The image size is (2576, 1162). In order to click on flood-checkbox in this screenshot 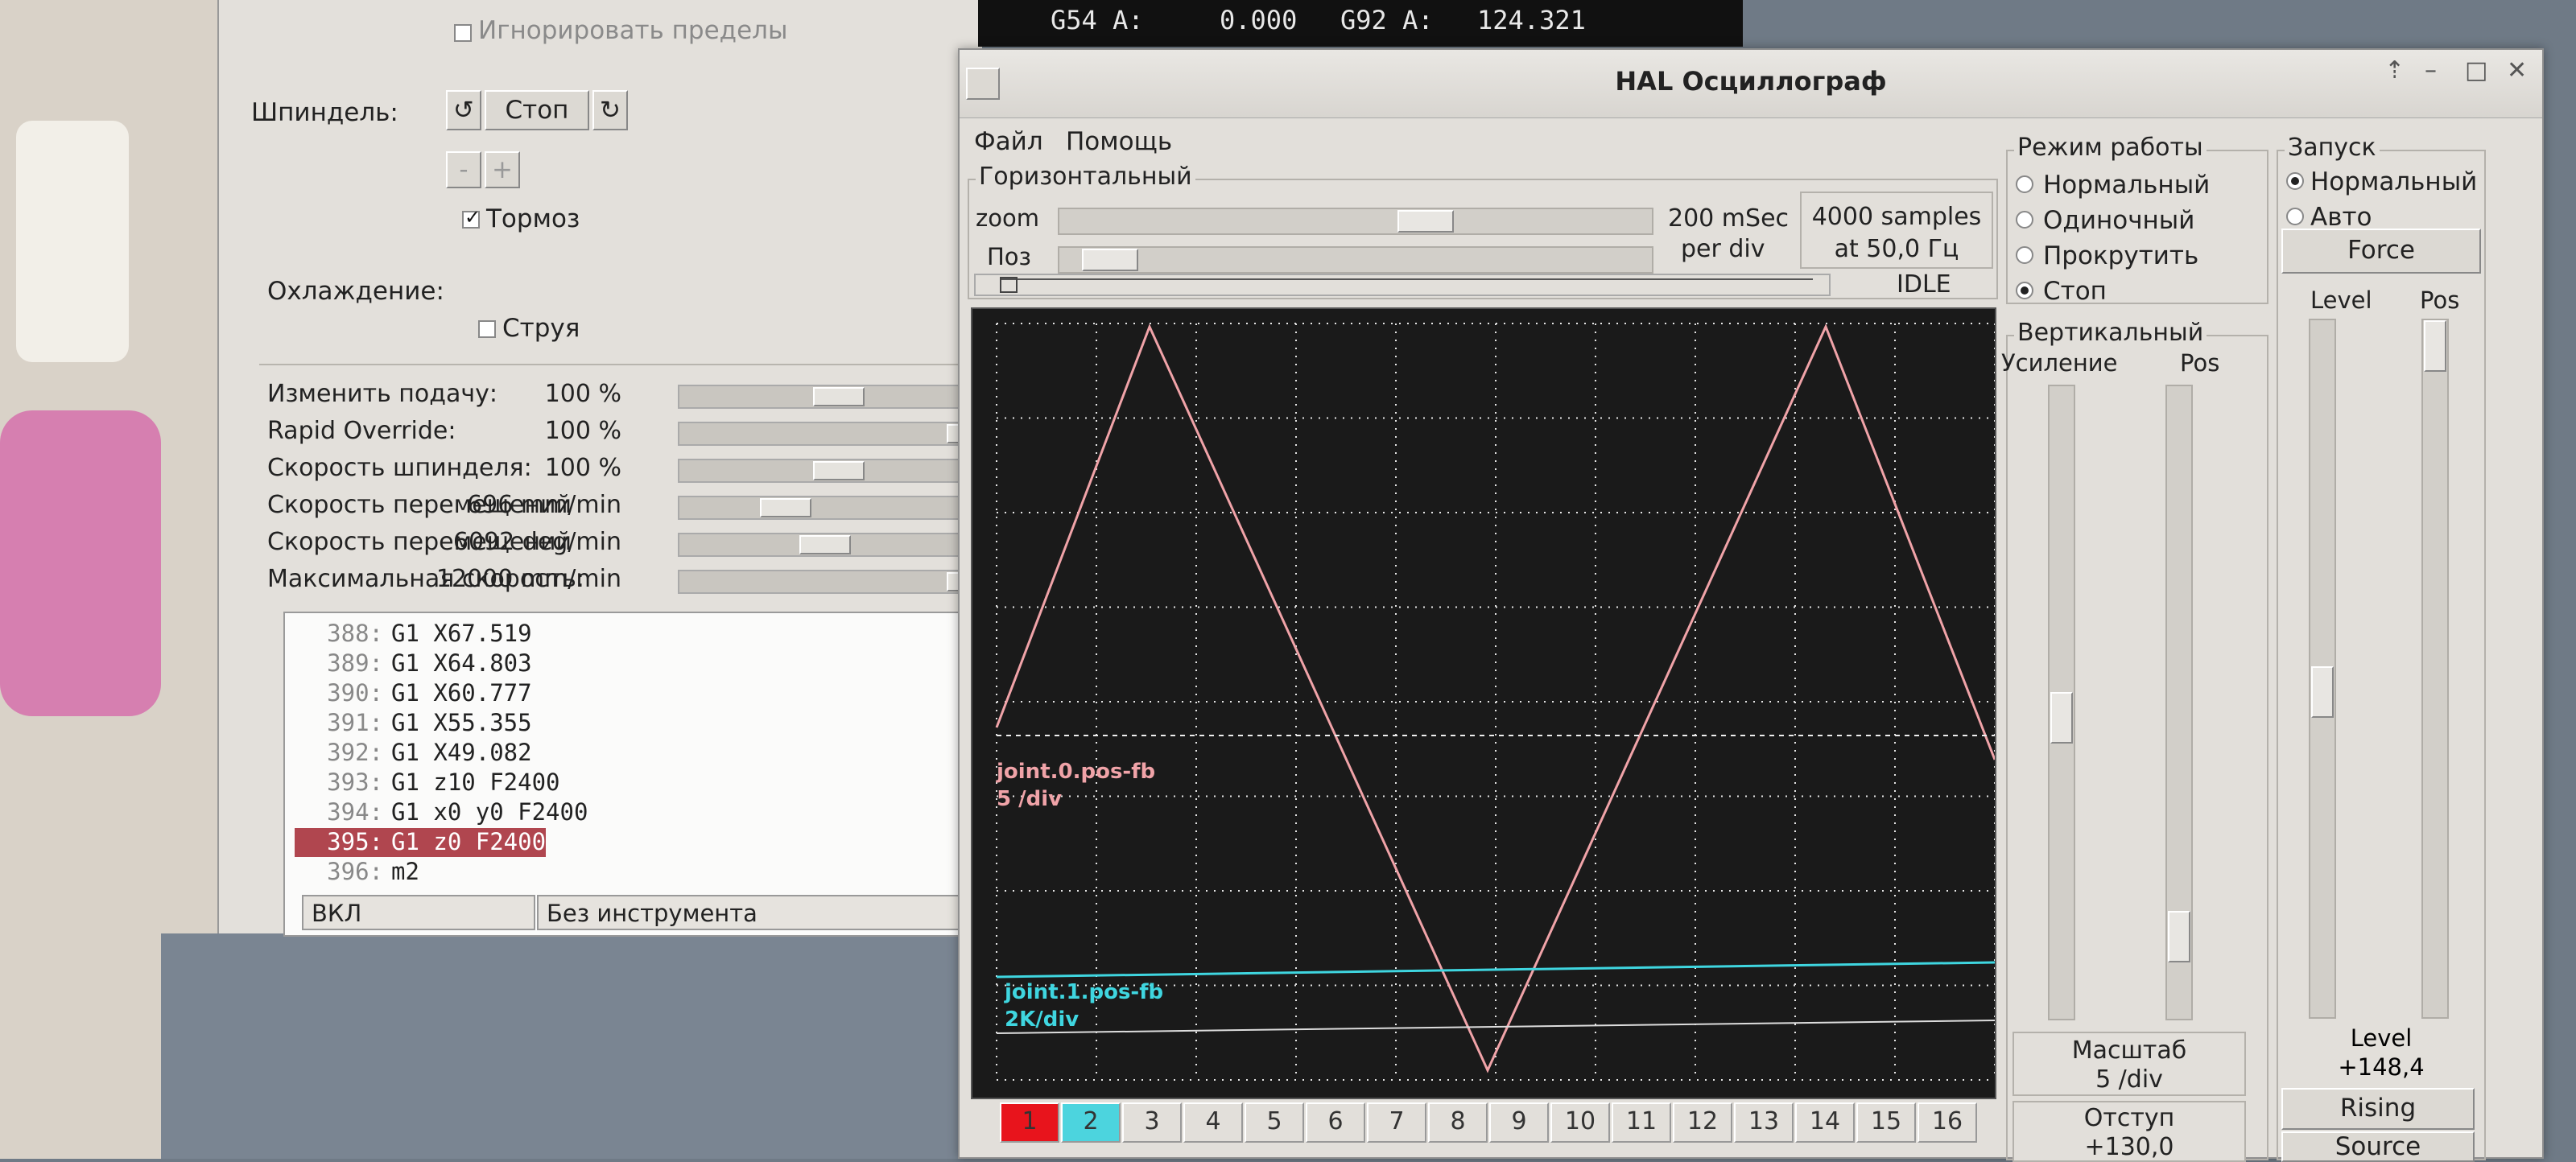, I will do `click(487, 329)`.